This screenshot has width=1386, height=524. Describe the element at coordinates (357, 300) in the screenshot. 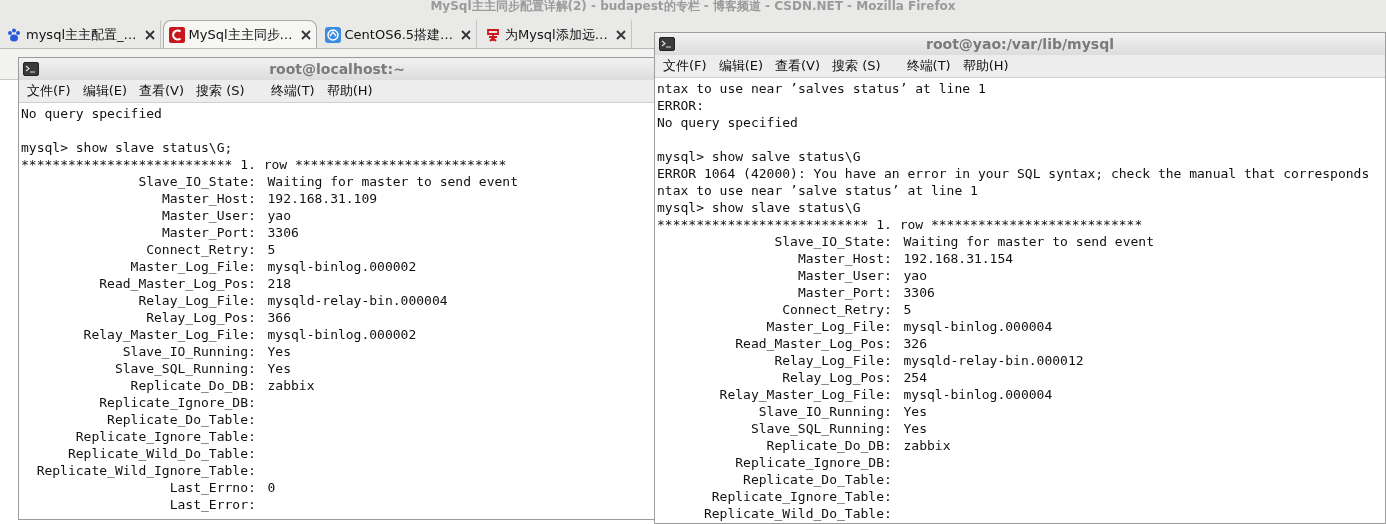

I see `field-value: mysqld-relay-bin.000004` at that location.